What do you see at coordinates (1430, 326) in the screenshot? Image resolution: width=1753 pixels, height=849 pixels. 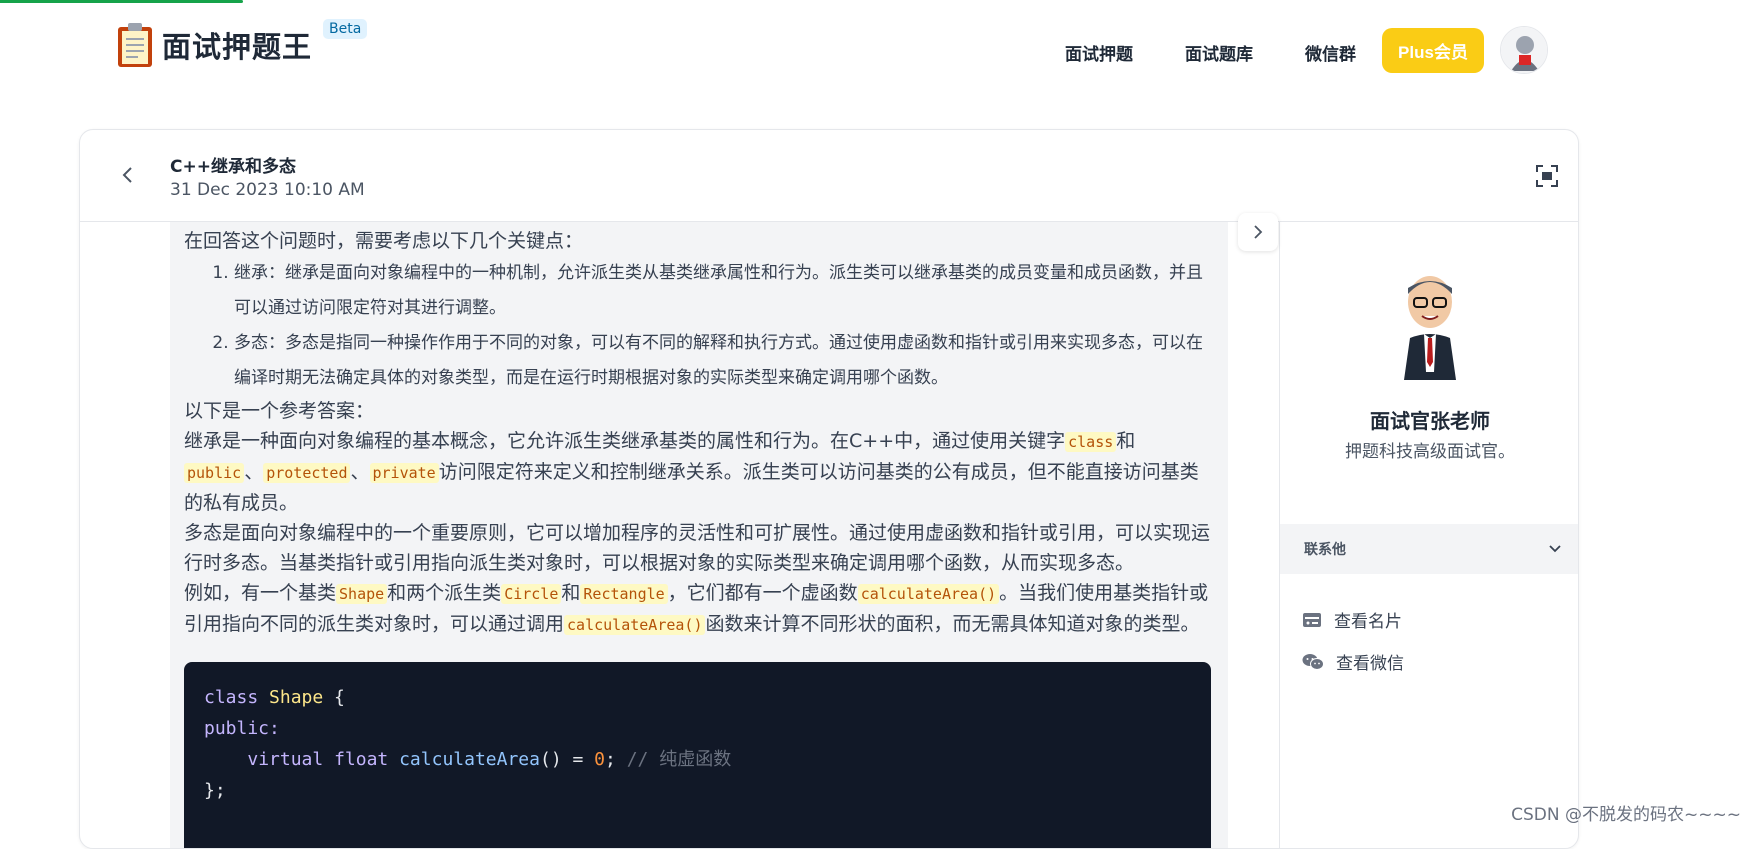 I see `teacher-avatar` at bounding box center [1430, 326].